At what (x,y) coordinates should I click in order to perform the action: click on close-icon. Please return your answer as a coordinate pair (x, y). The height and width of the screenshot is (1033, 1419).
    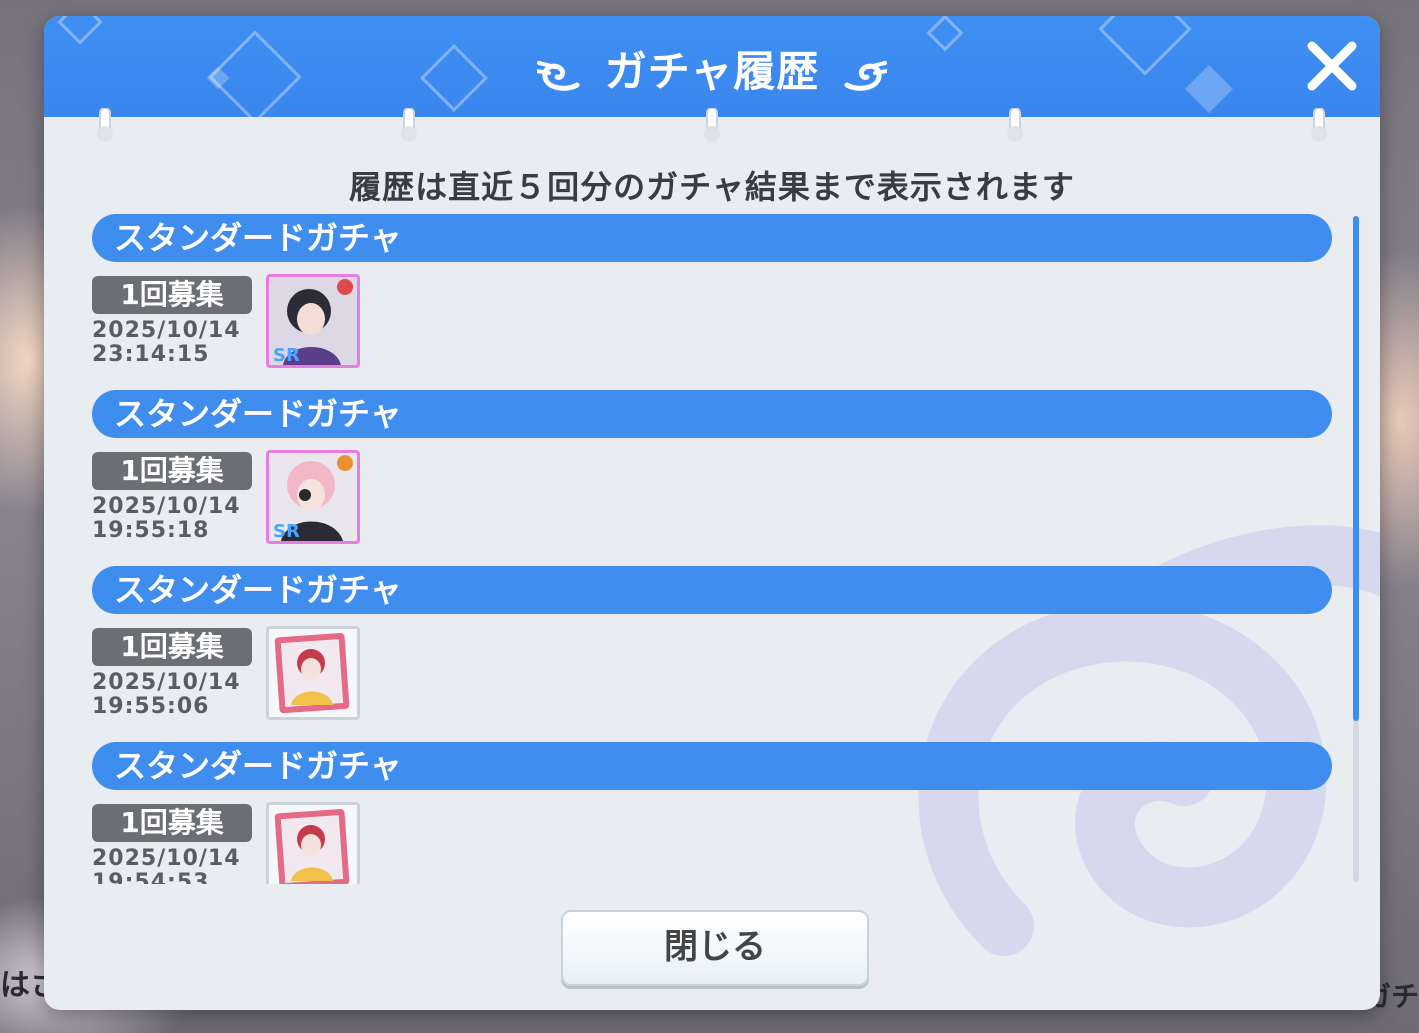
    Looking at the image, I should click on (1332, 66).